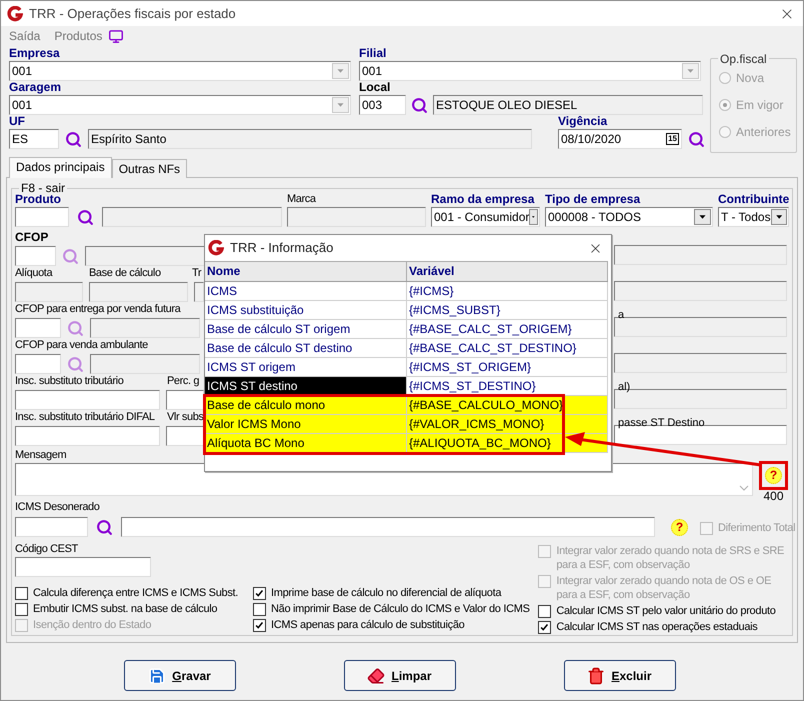 This screenshot has height=701, width=804. What do you see at coordinates (180, 675) in the screenshot?
I see `action-button: Gravar` at bounding box center [180, 675].